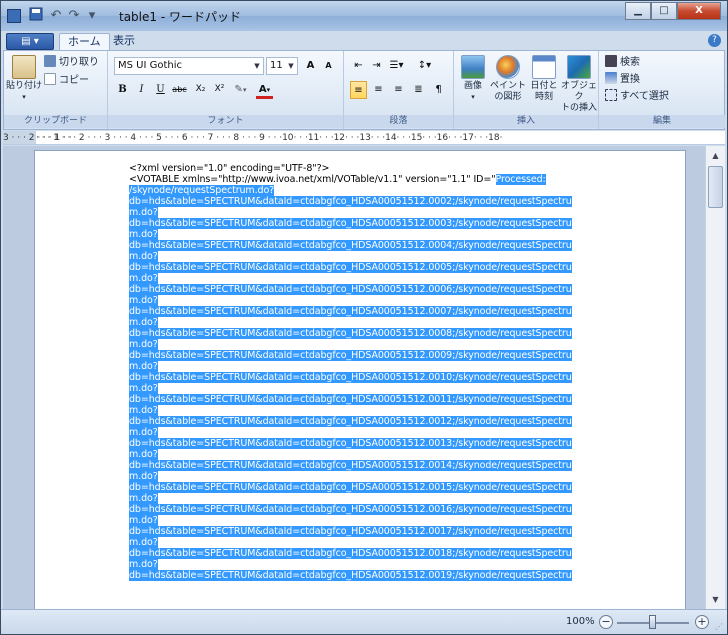 The image size is (728, 635). Describe the element at coordinates (378, 90) in the screenshot. I see `align-center-icon: ≡` at that location.